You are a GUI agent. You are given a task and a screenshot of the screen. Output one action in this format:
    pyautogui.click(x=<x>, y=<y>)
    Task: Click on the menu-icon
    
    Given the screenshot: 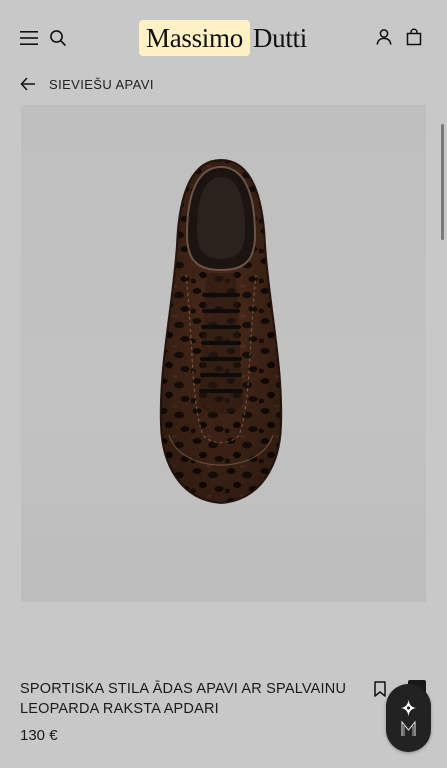 What is the action you would take?
    pyautogui.click(x=29, y=38)
    